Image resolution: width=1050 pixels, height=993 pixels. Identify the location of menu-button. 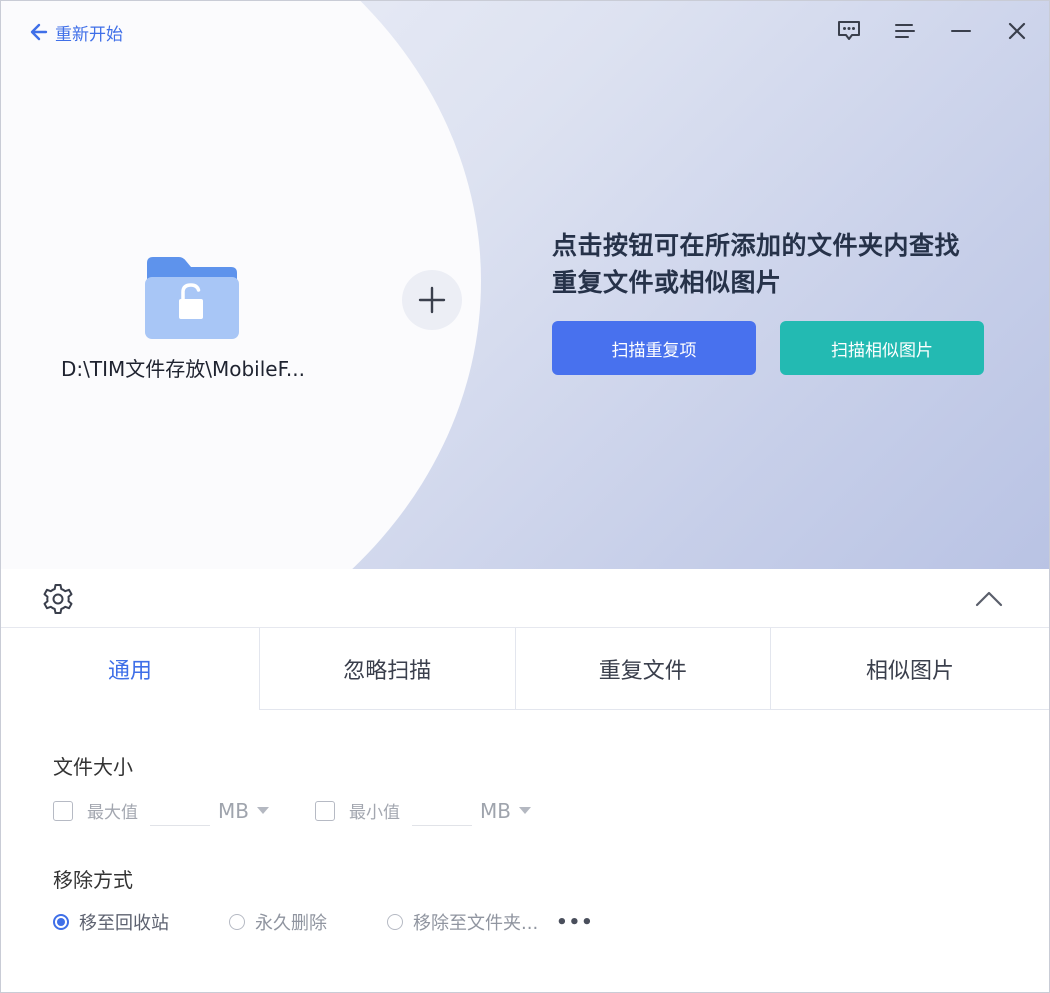
(905, 31).